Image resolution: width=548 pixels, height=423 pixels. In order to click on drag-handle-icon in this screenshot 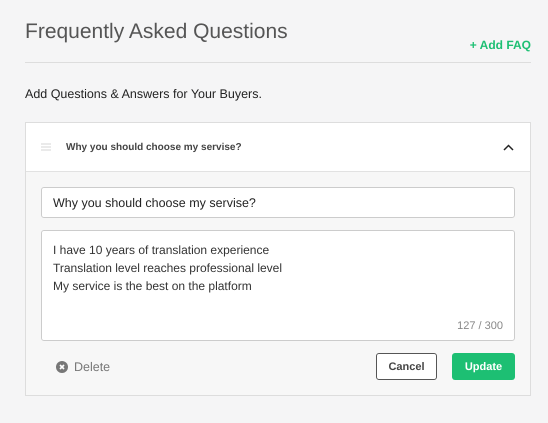, I will do `click(46, 147)`.